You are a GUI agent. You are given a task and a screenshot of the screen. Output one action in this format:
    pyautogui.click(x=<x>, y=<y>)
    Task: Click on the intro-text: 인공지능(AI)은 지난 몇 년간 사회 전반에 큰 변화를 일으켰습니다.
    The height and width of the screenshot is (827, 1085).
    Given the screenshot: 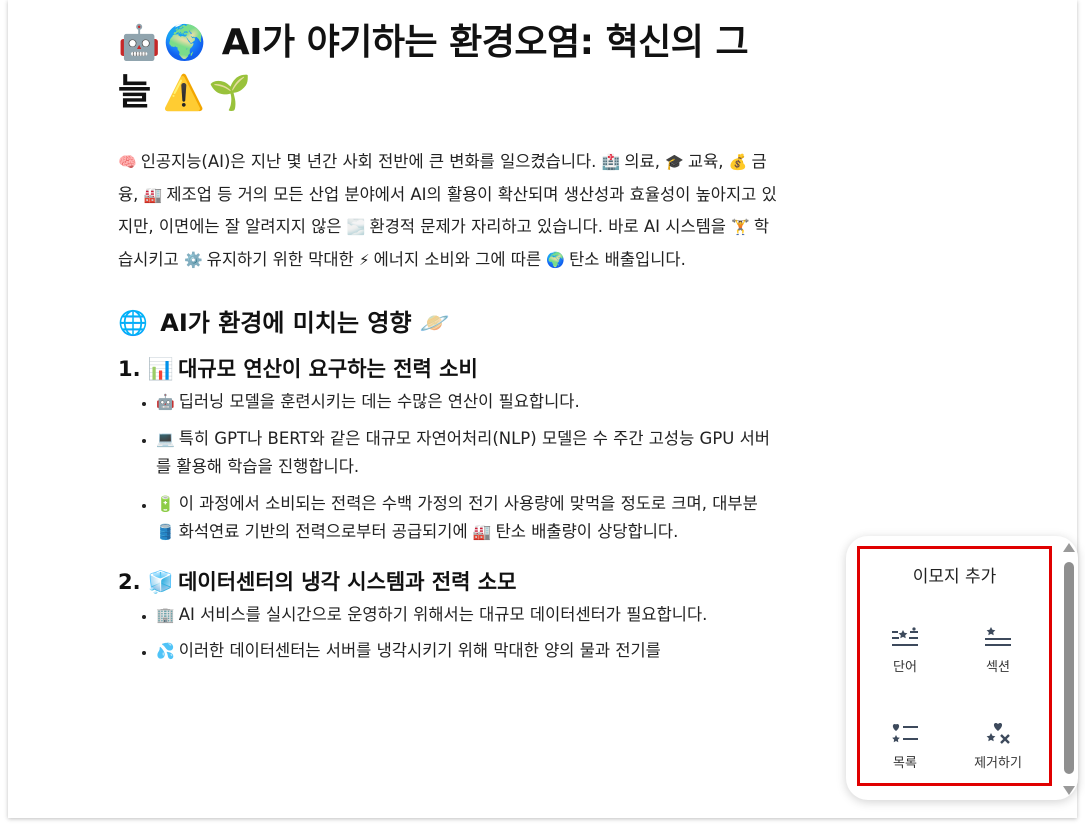 What is the action you would take?
    pyautogui.click(x=368, y=161)
    